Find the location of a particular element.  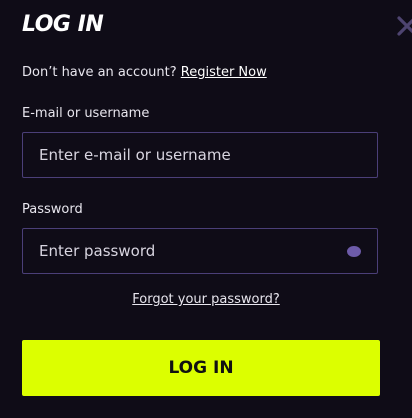

email-field is located at coordinates (200, 155).